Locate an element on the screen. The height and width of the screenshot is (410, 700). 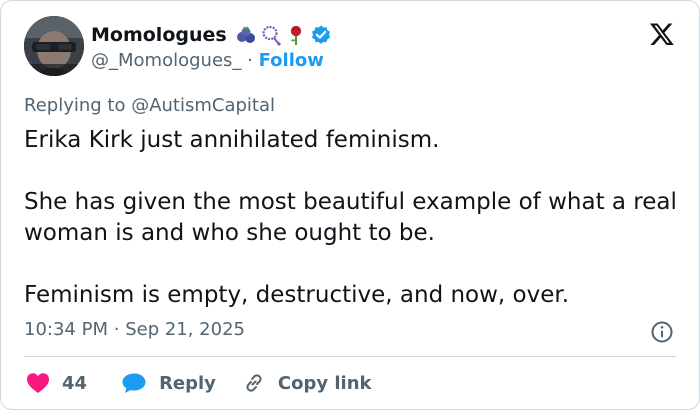
tweet-actions: 44 Reply Copy link is located at coordinates (199, 383).